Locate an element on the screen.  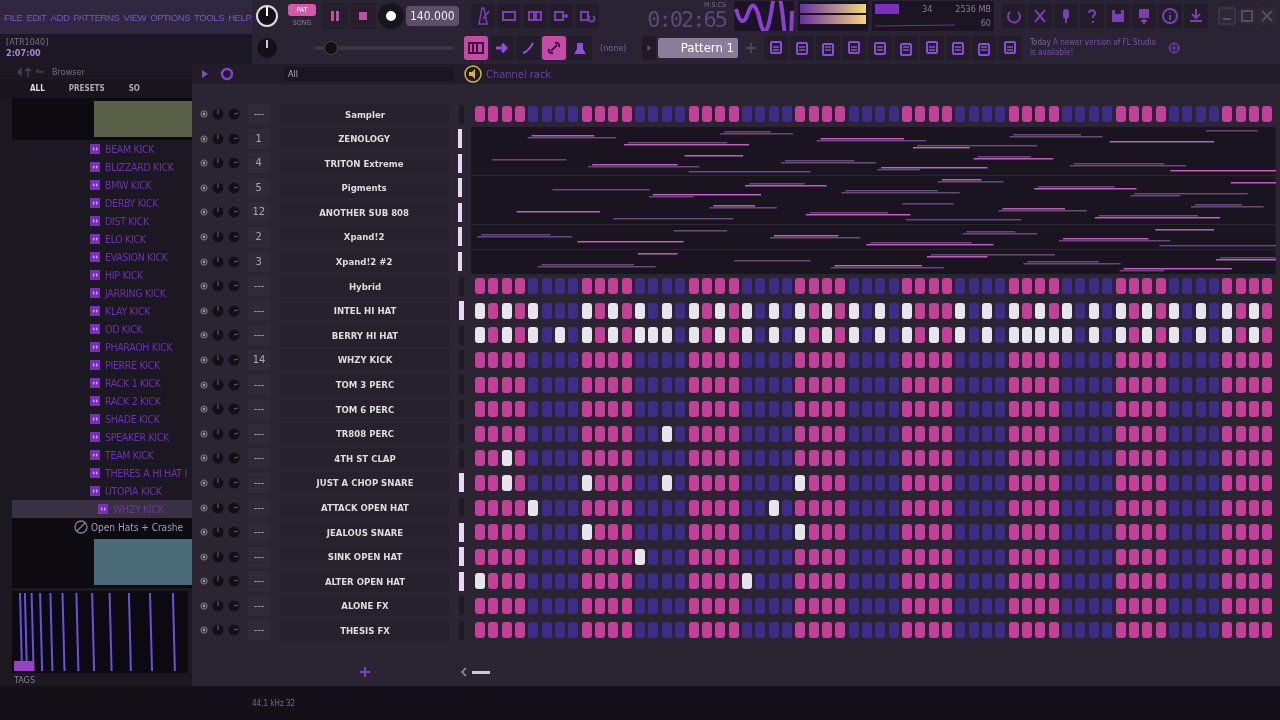
time-value: 0:02:65 is located at coordinates (686, 19).